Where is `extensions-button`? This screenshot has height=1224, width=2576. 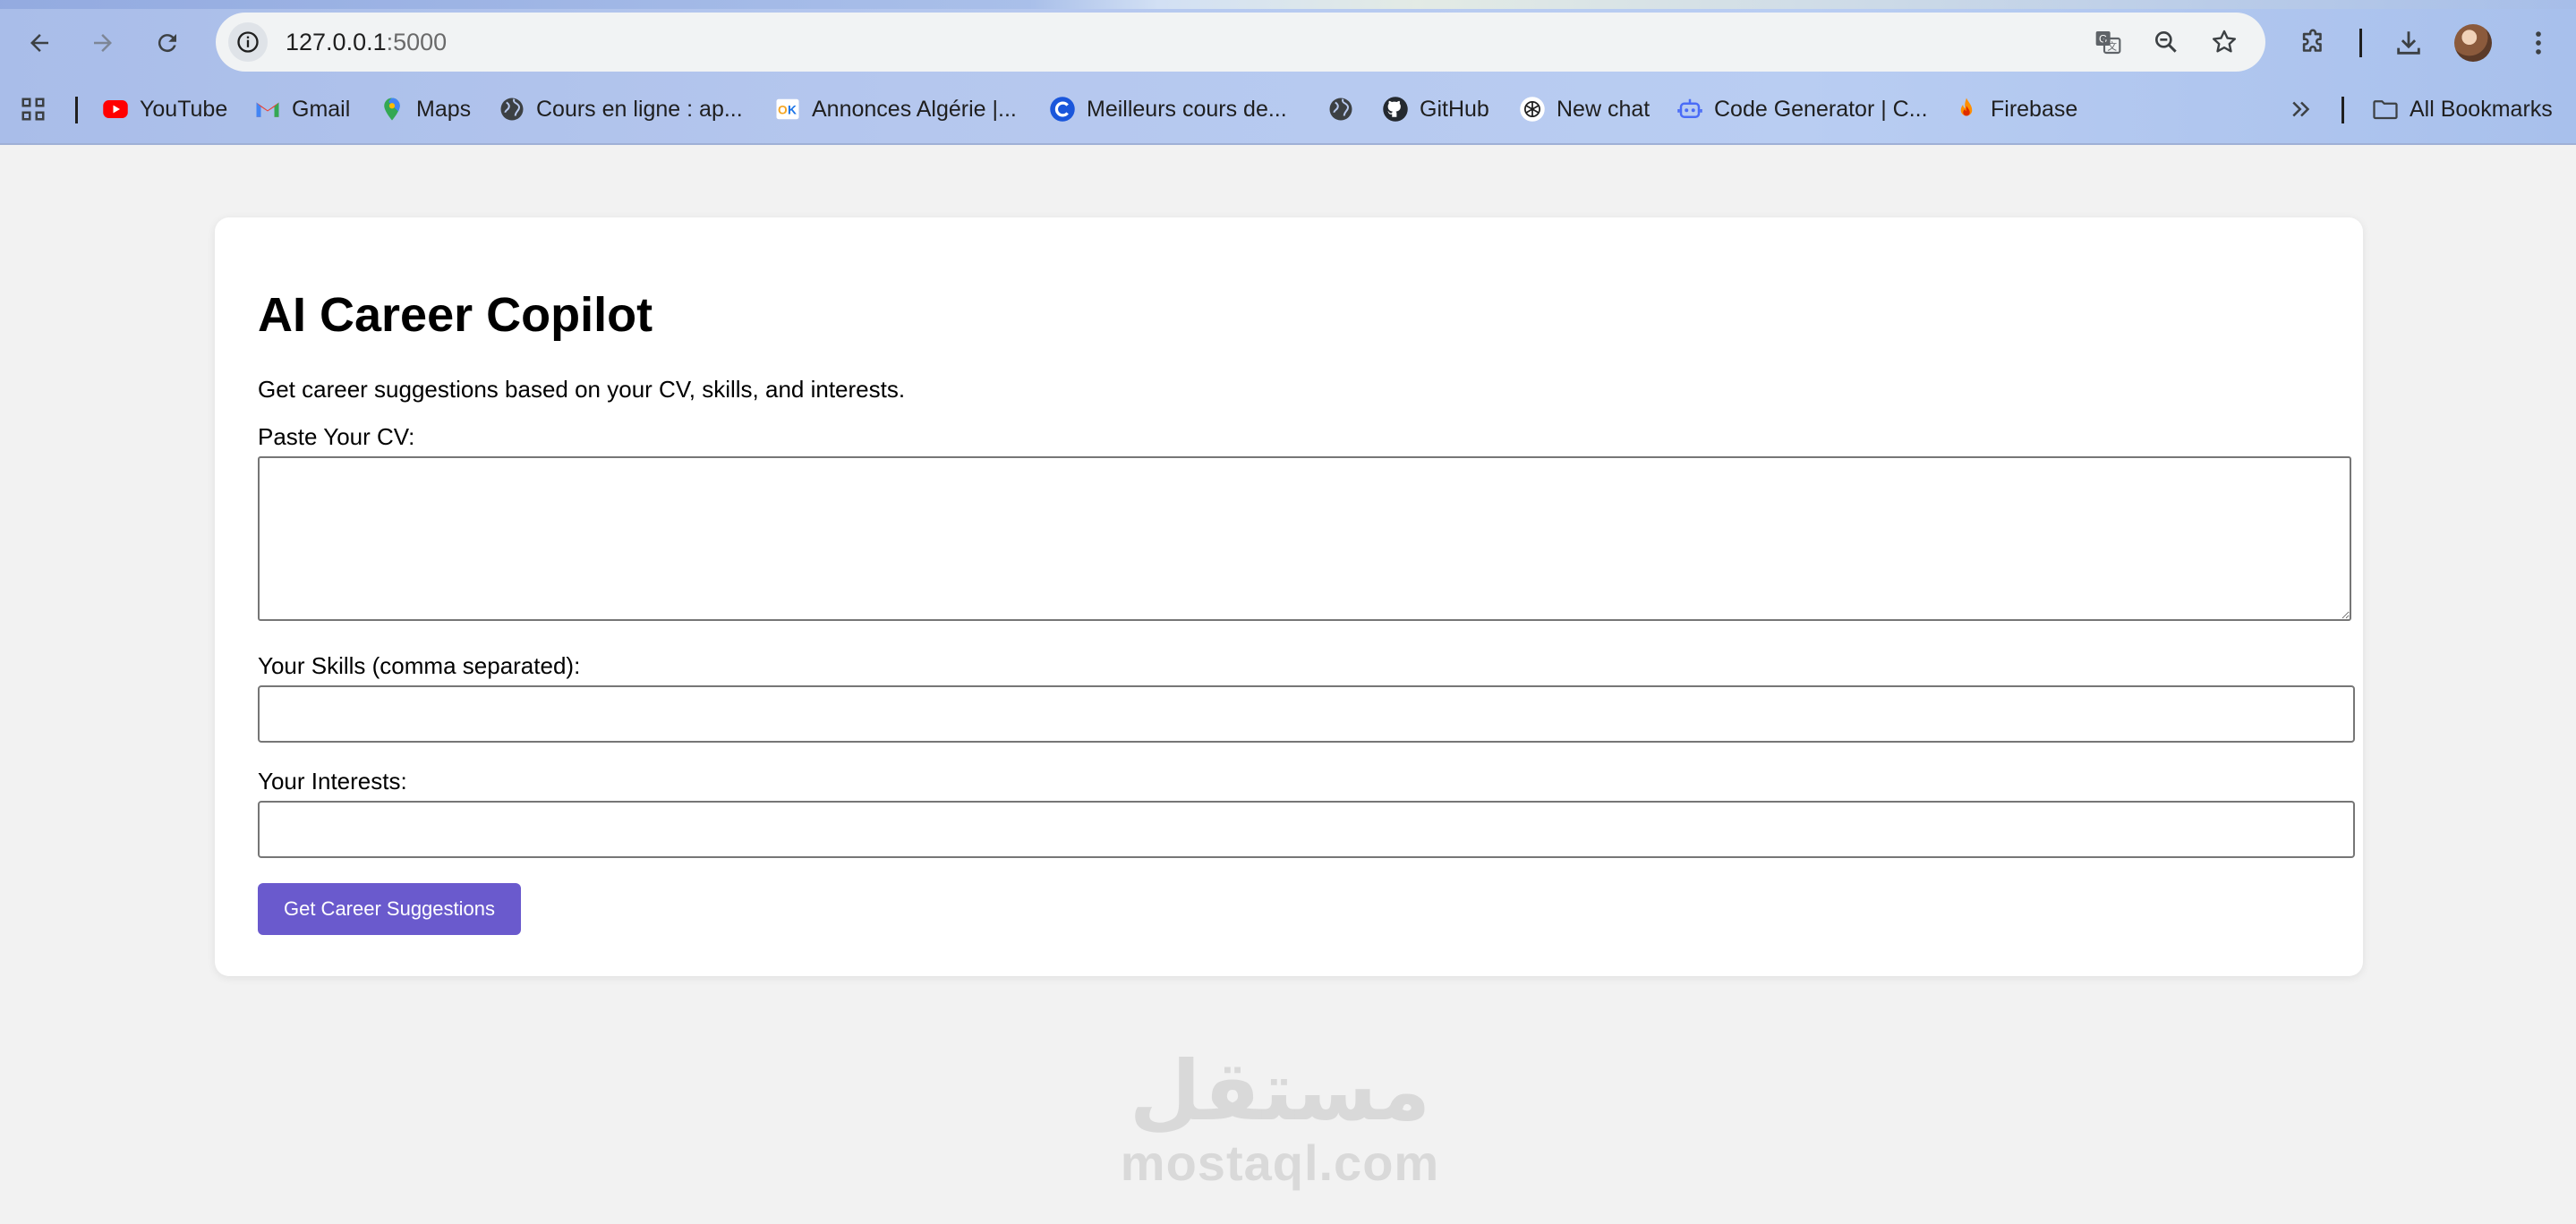 extensions-button is located at coordinates (2313, 43).